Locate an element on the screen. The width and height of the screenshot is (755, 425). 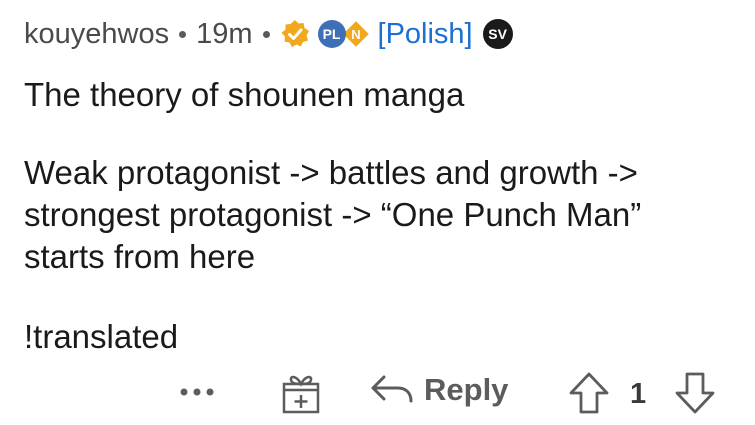
award-button is located at coordinates (301, 393).